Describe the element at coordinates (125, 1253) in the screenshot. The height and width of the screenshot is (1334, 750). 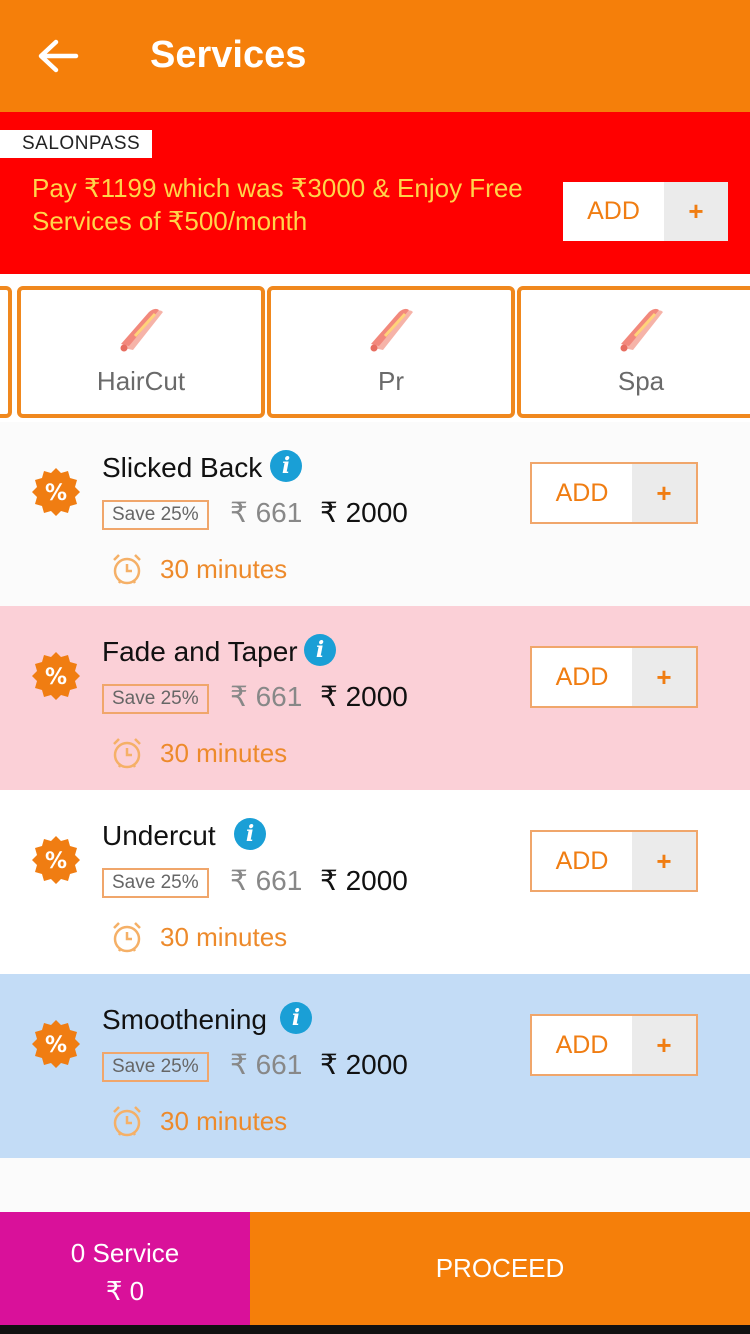
I see `service-count: 0 Service` at that location.